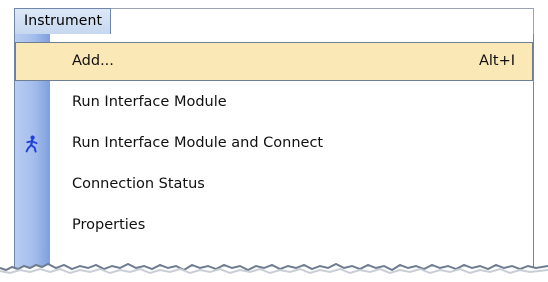 Image resolution: width=548 pixels, height=282 pixels. I want to click on menu-item-label: Properties, so click(109, 225).